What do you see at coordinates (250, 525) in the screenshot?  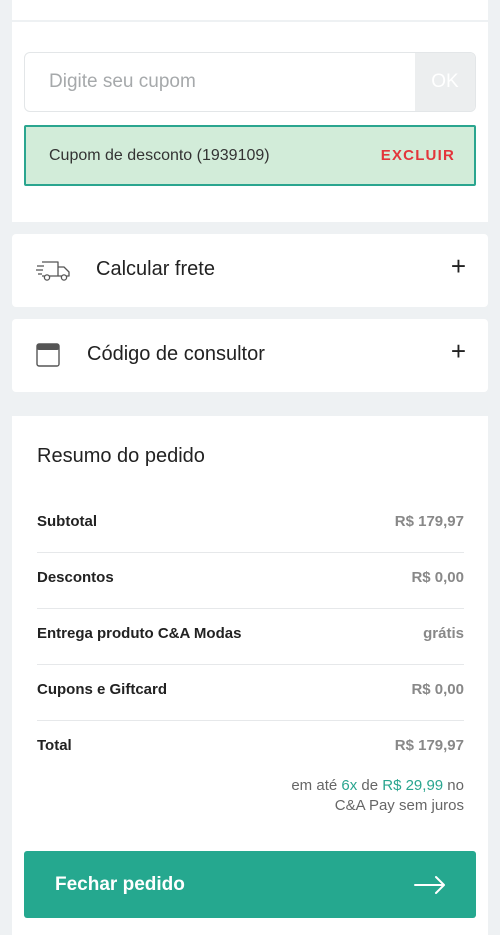 I see `summary-row-subtotal: Subtotal R$ 179,97` at bounding box center [250, 525].